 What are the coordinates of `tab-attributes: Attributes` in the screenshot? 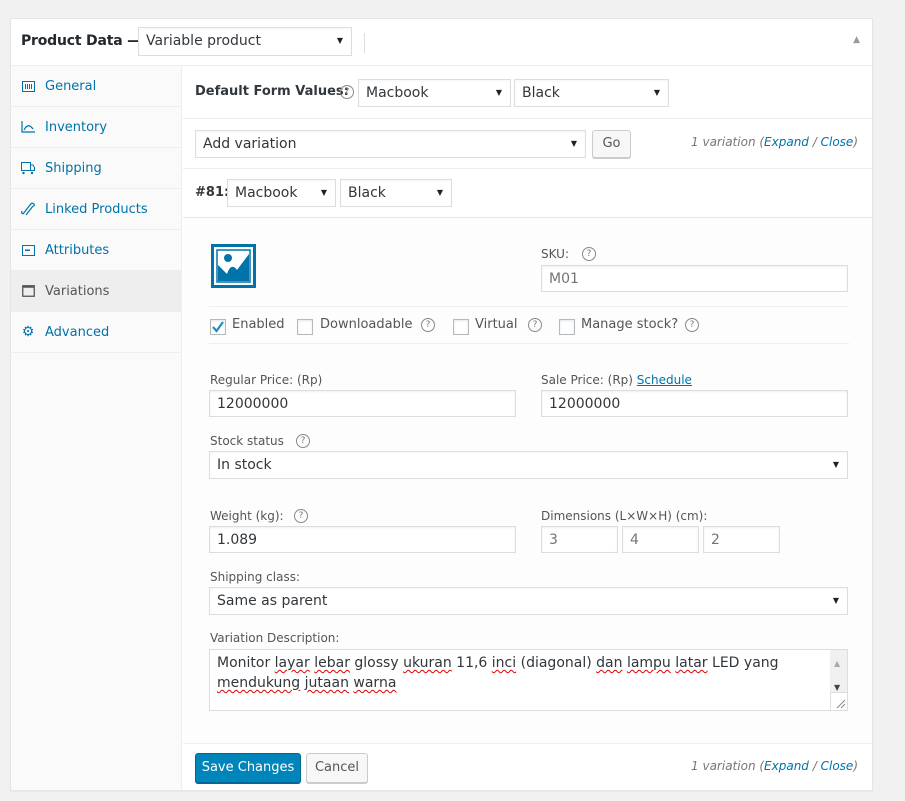 It's located at (96, 250).